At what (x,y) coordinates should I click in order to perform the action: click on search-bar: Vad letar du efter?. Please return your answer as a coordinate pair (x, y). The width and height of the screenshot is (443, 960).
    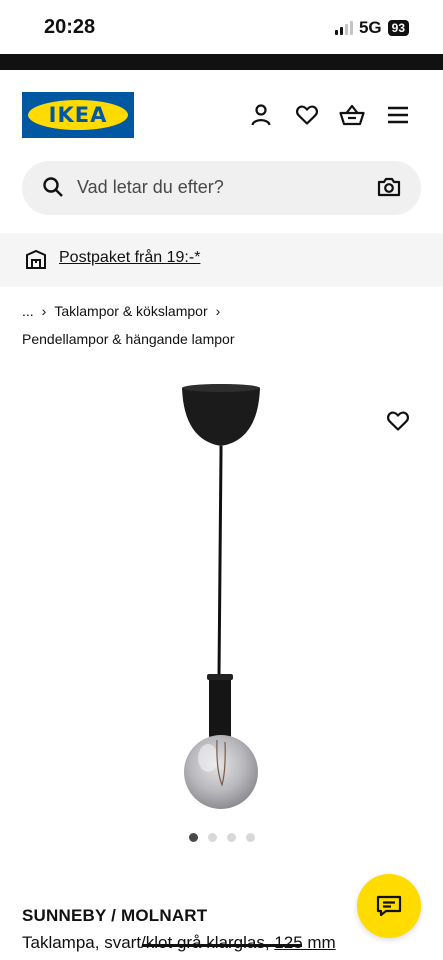
    Looking at the image, I should click on (221, 188).